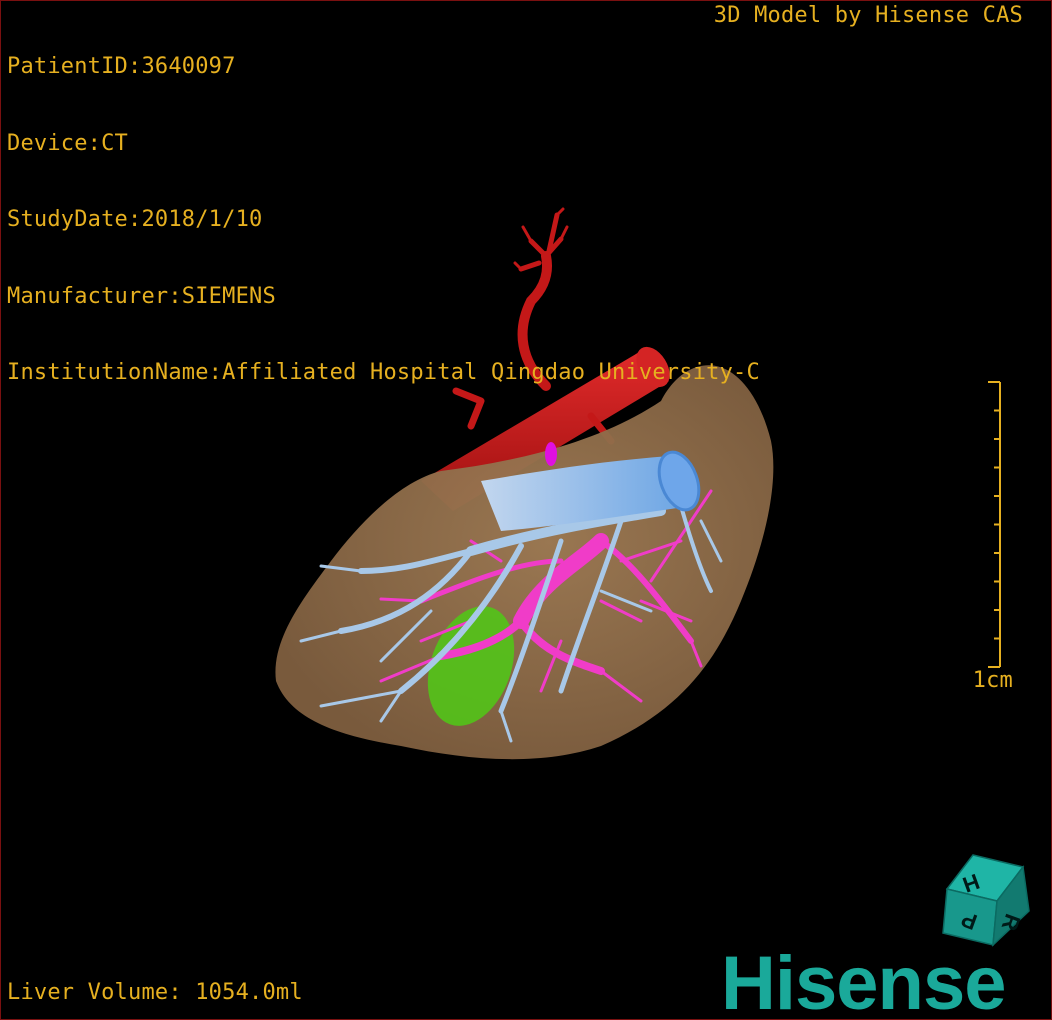  I want to click on scale-label: 1cm, so click(992, 680).